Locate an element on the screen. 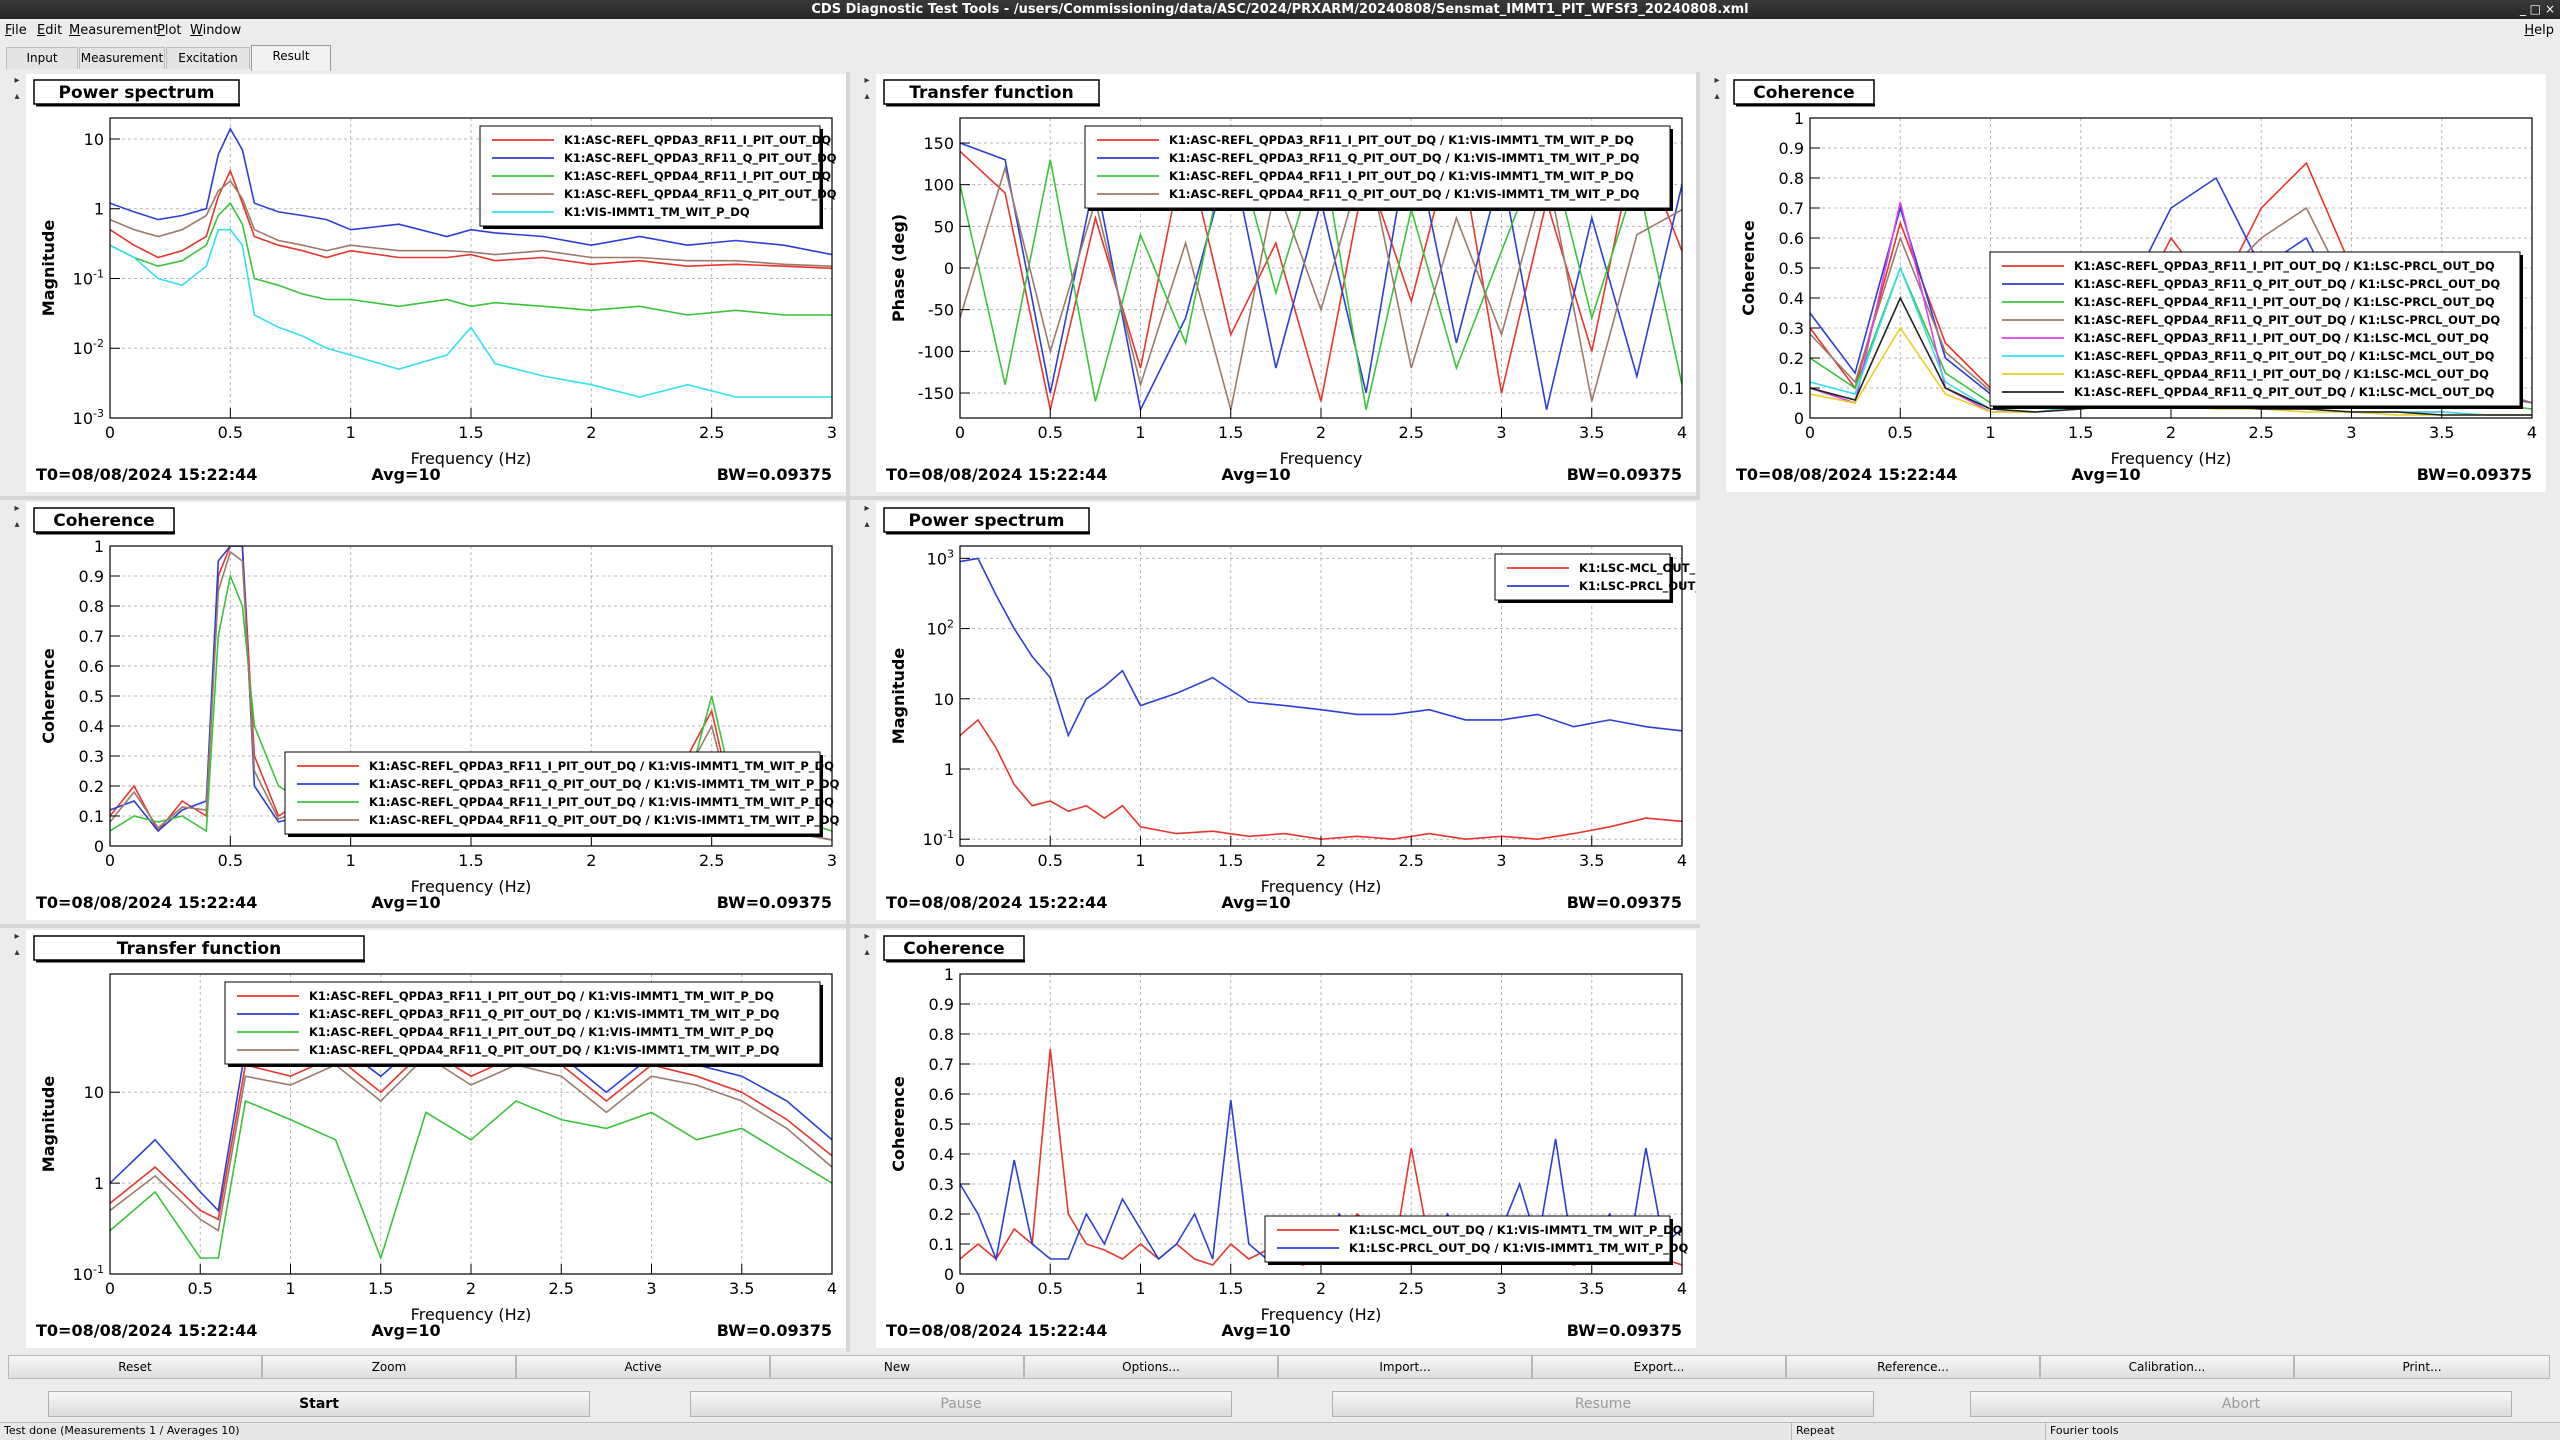 The width and height of the screenshot is (2560, 1440). tab-result: Result is located at coordinates (291, 58).